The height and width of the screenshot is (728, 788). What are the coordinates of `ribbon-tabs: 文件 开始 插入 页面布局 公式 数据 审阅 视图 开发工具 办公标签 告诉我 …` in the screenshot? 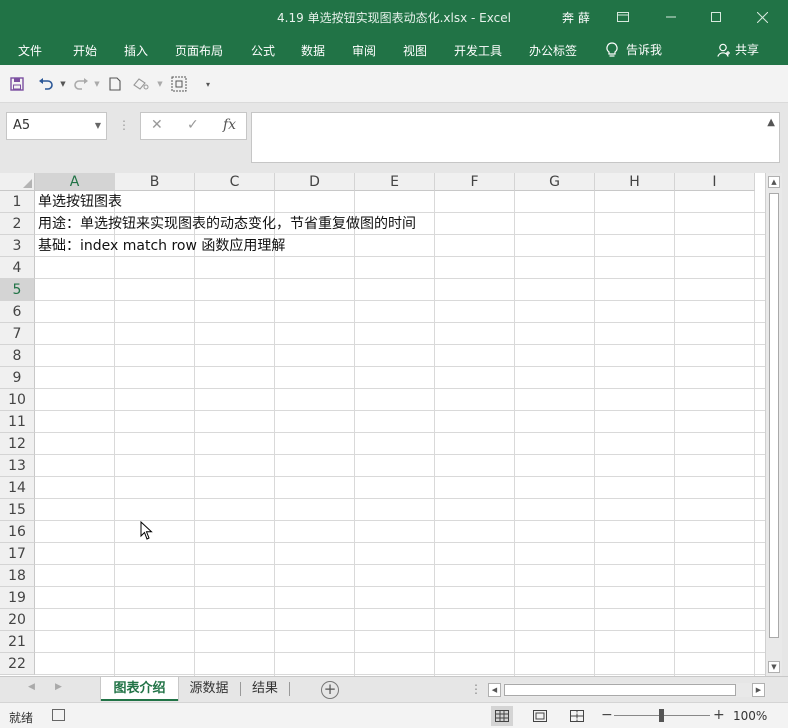 It's located at (394, 49).